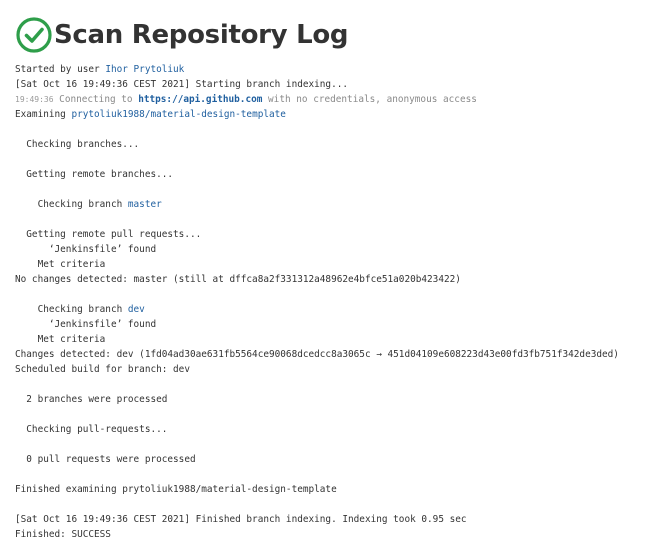 The height and width of the screenshot is (547, 662). What do you see at coordinates (63, 534) in the screenshot?
I see `log-line-finished-status: Finished: SUCCESS` at bounding box center [63, 534].